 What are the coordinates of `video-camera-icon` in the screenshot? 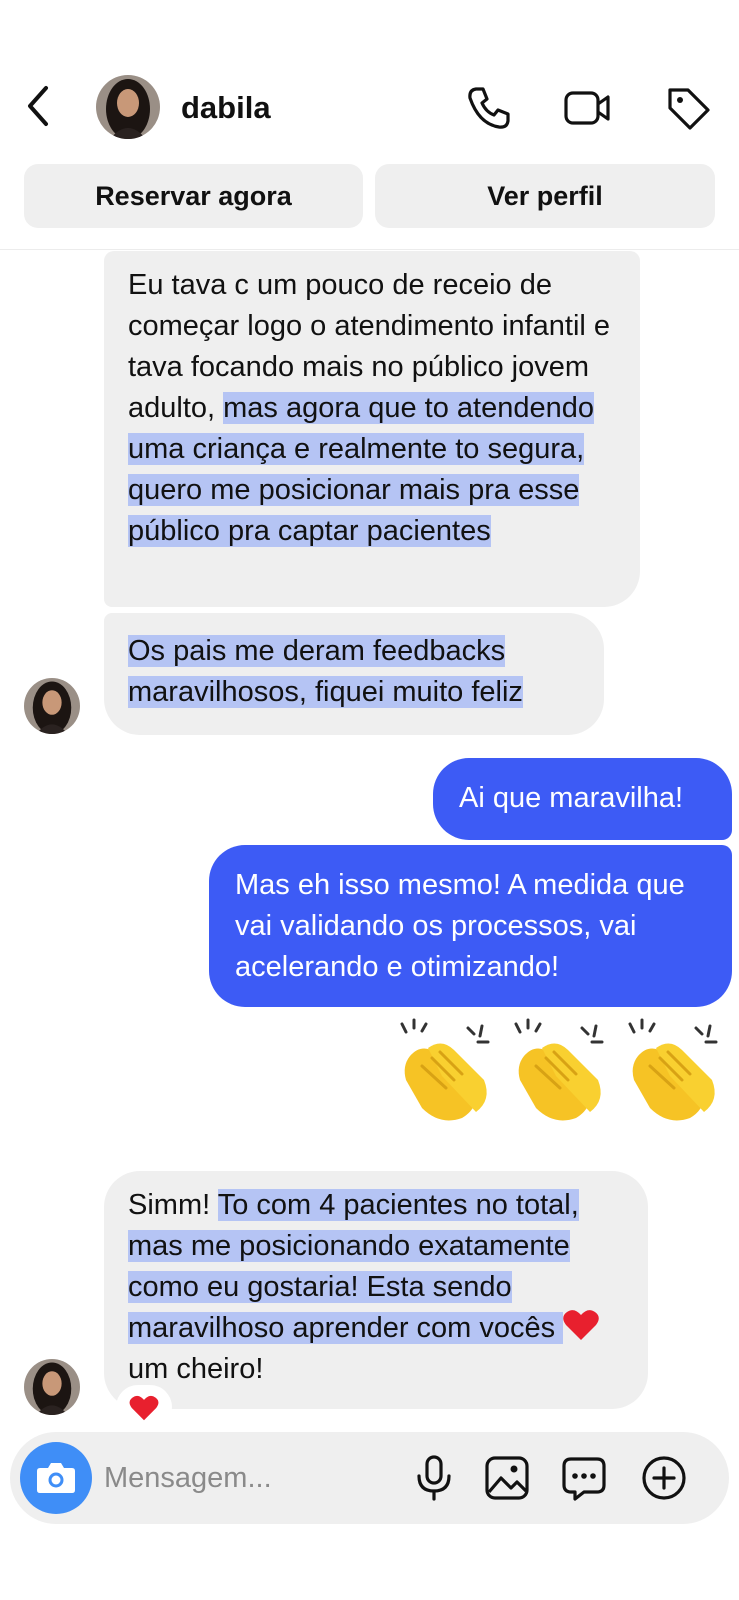 It's located at (587, 108).